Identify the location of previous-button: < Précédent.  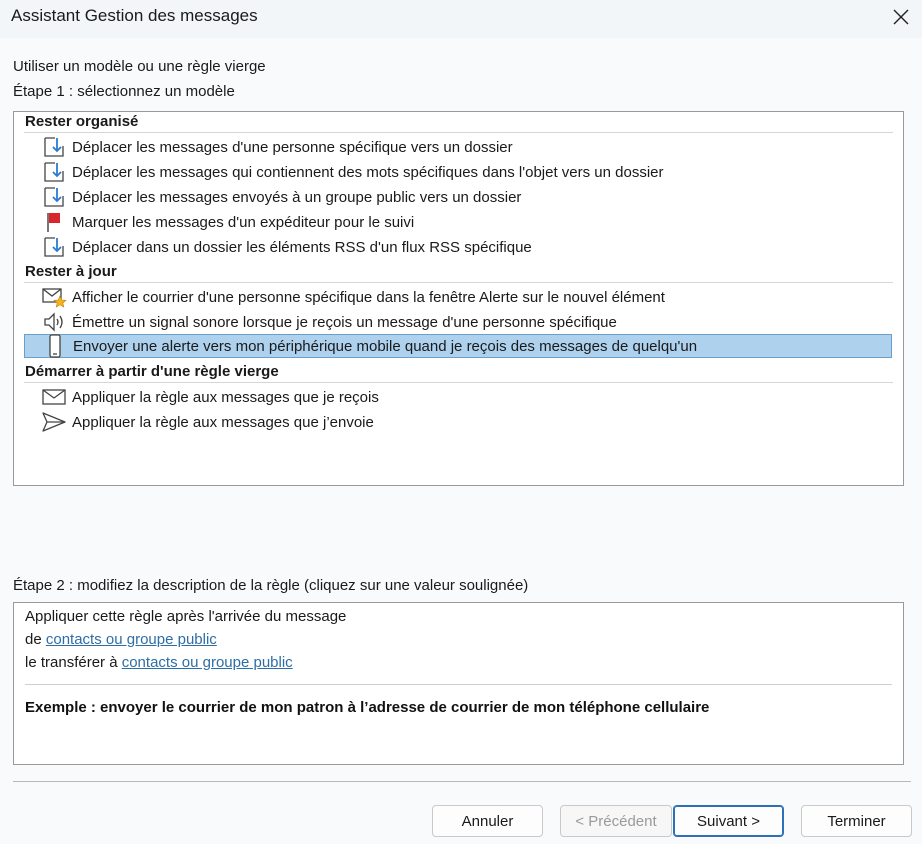
(616, 821).